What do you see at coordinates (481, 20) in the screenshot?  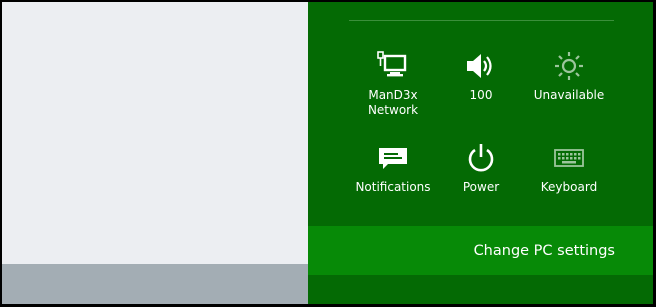 I see `divider` at bounding box center [481, 20].